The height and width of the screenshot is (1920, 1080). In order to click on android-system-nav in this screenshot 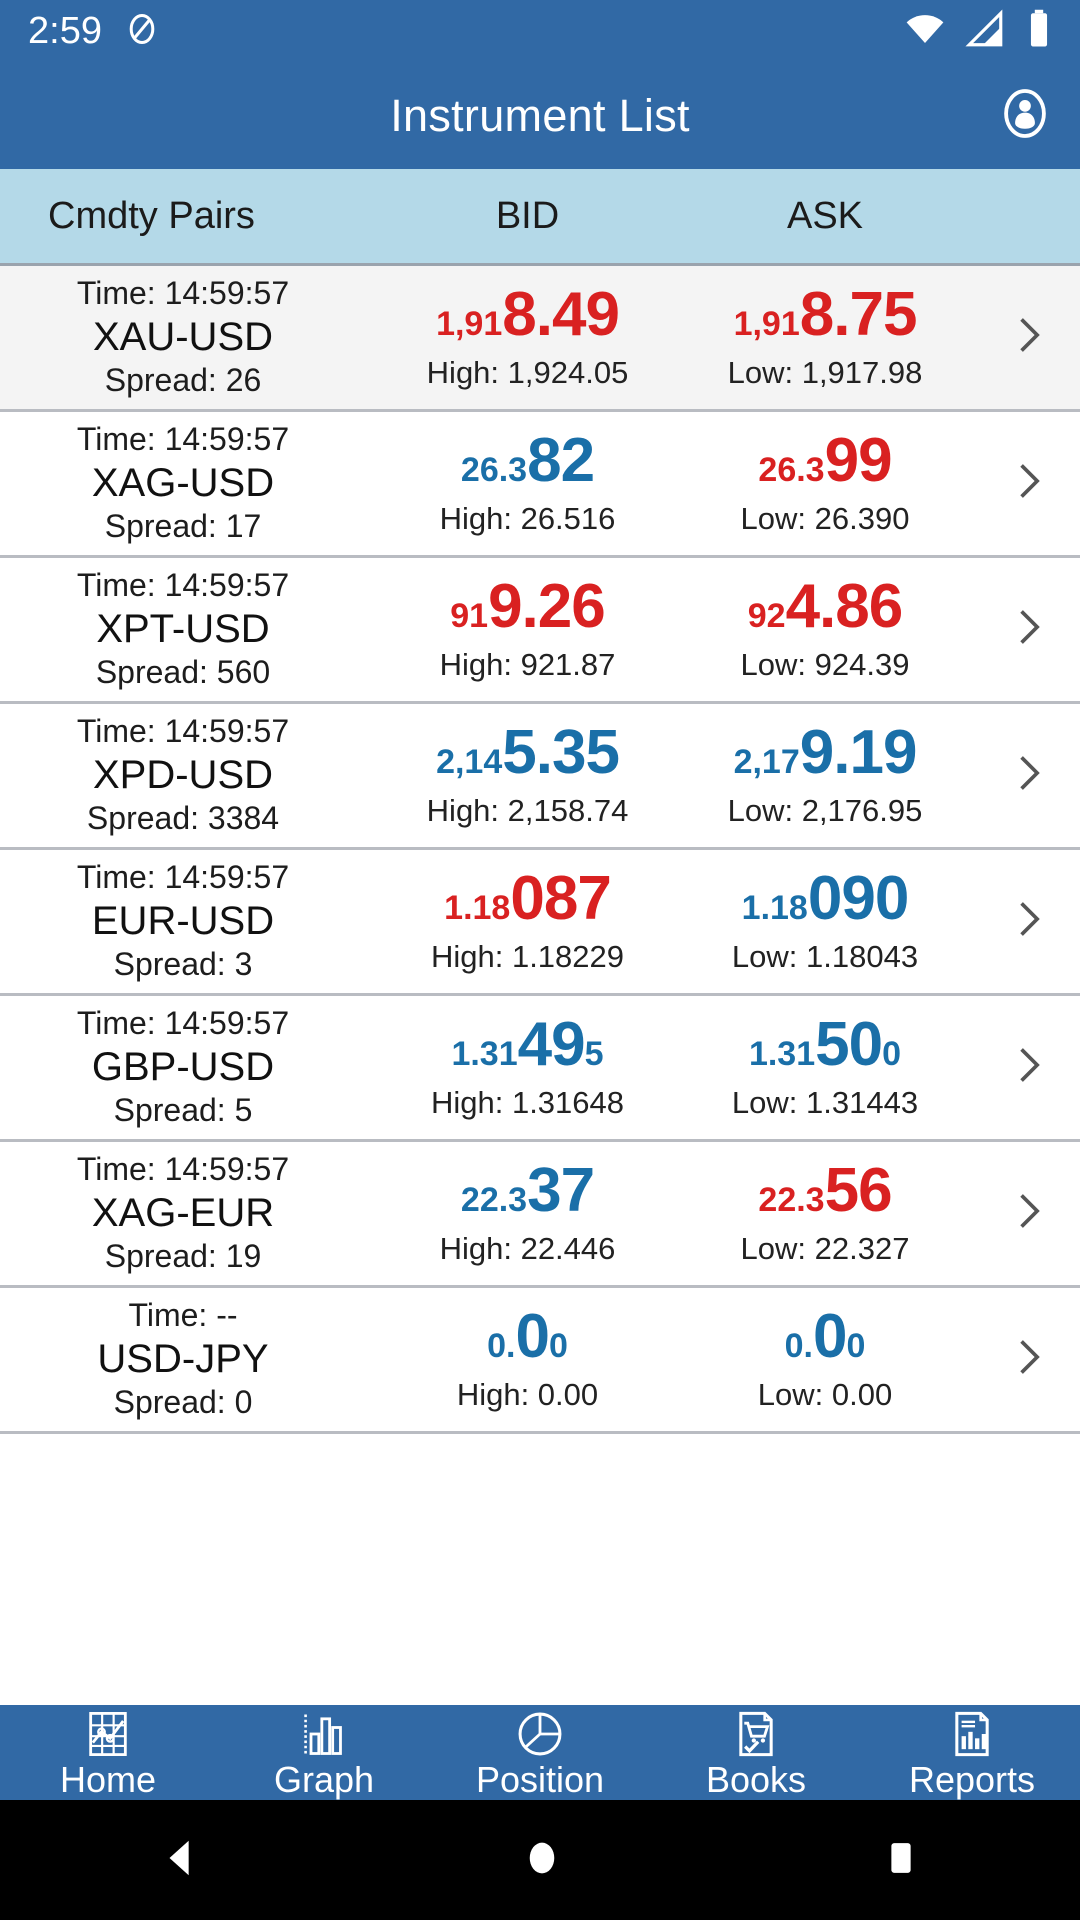, I will do `click(540, 1860)`.